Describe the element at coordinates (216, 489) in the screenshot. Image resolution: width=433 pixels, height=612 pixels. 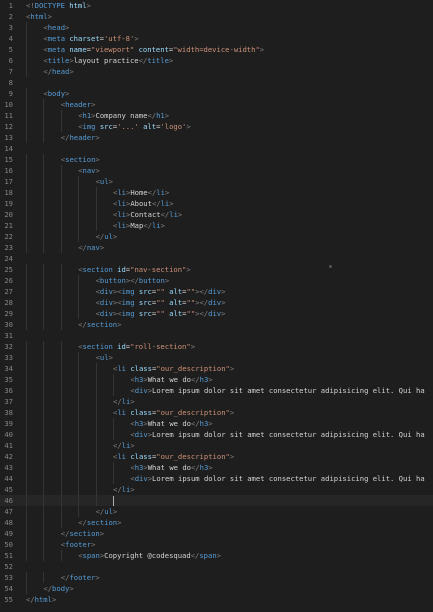
I see `code-line: 45 </li>` at that location.